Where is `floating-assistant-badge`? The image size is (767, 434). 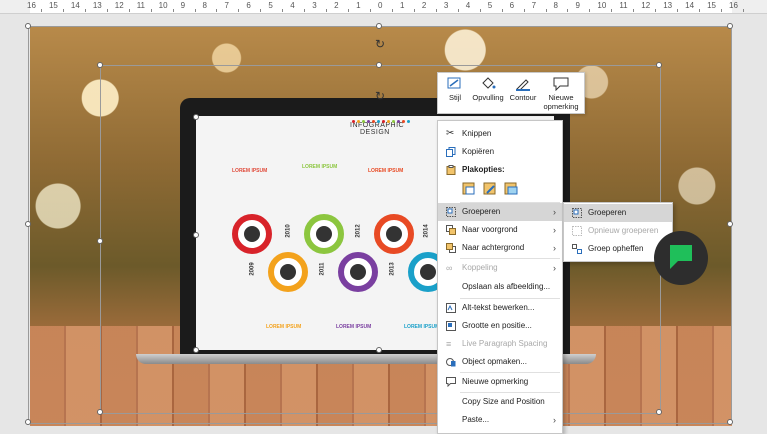 floating-assistant-badge is located at coordinates (681, 258).